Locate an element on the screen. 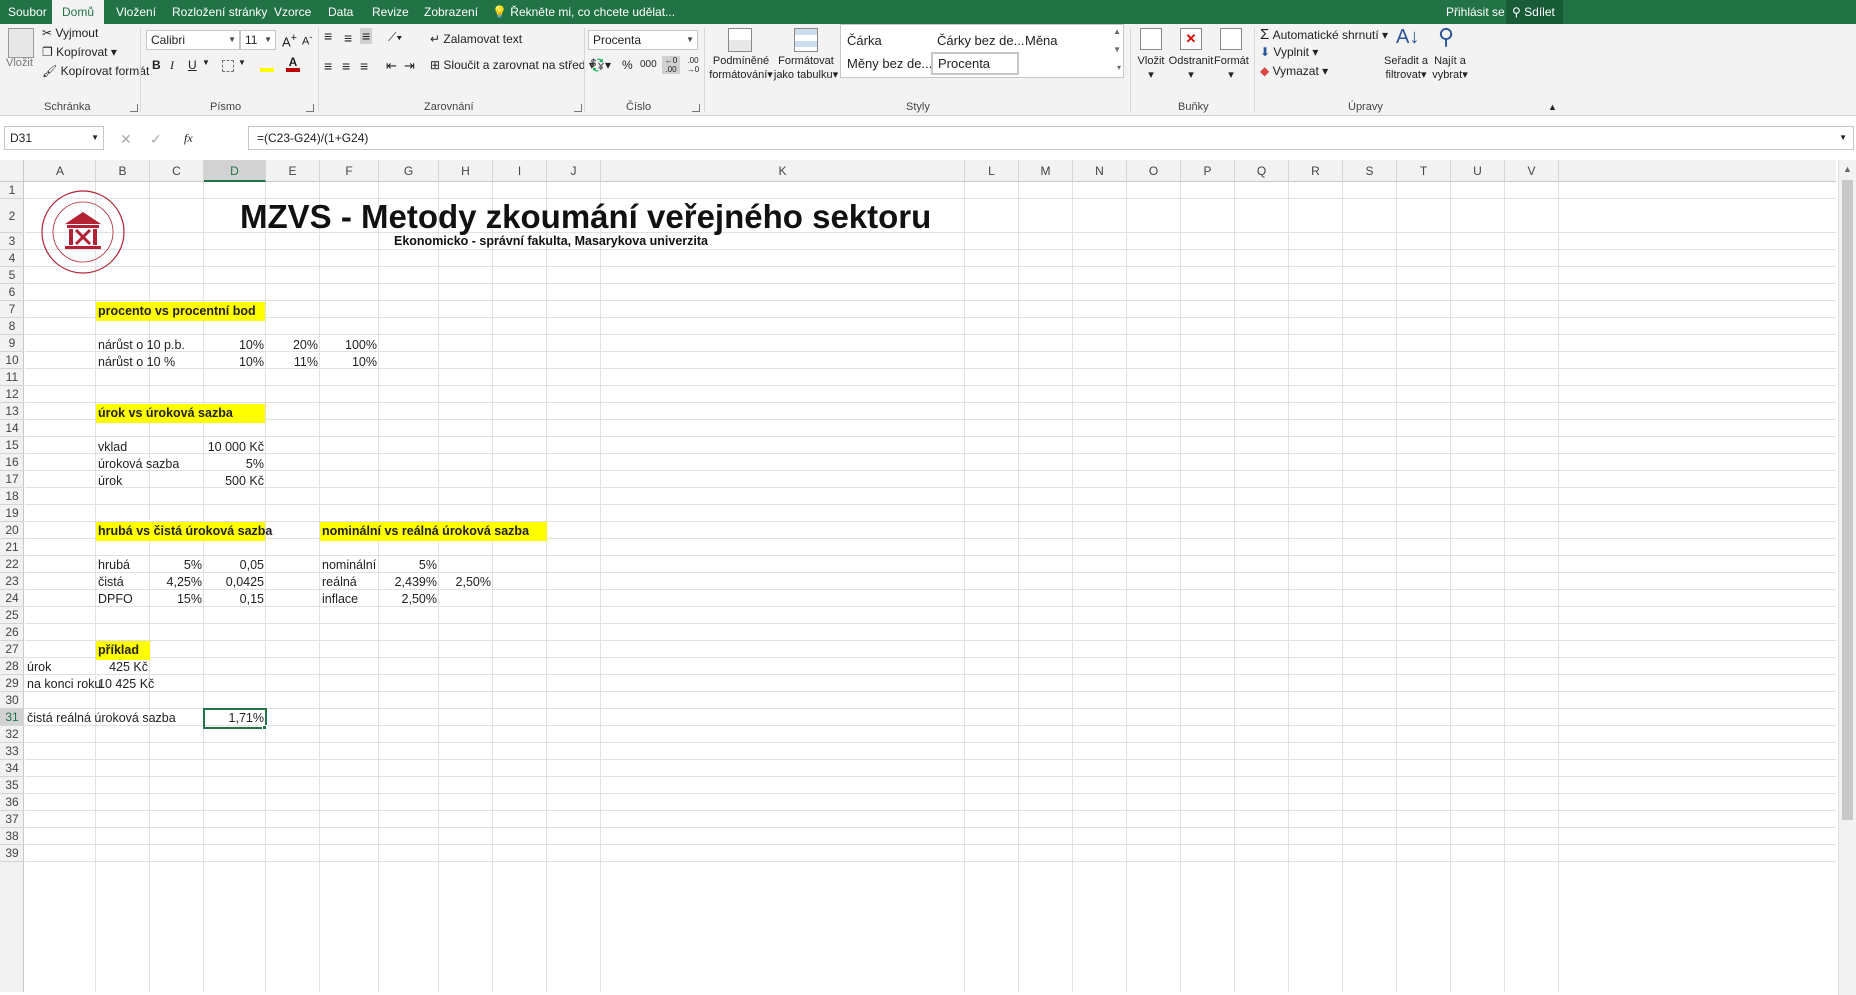 Image resolution: width=1856 pixels, height=995 pixels. row-header-14: 14 is located at coordinates (12, 428).